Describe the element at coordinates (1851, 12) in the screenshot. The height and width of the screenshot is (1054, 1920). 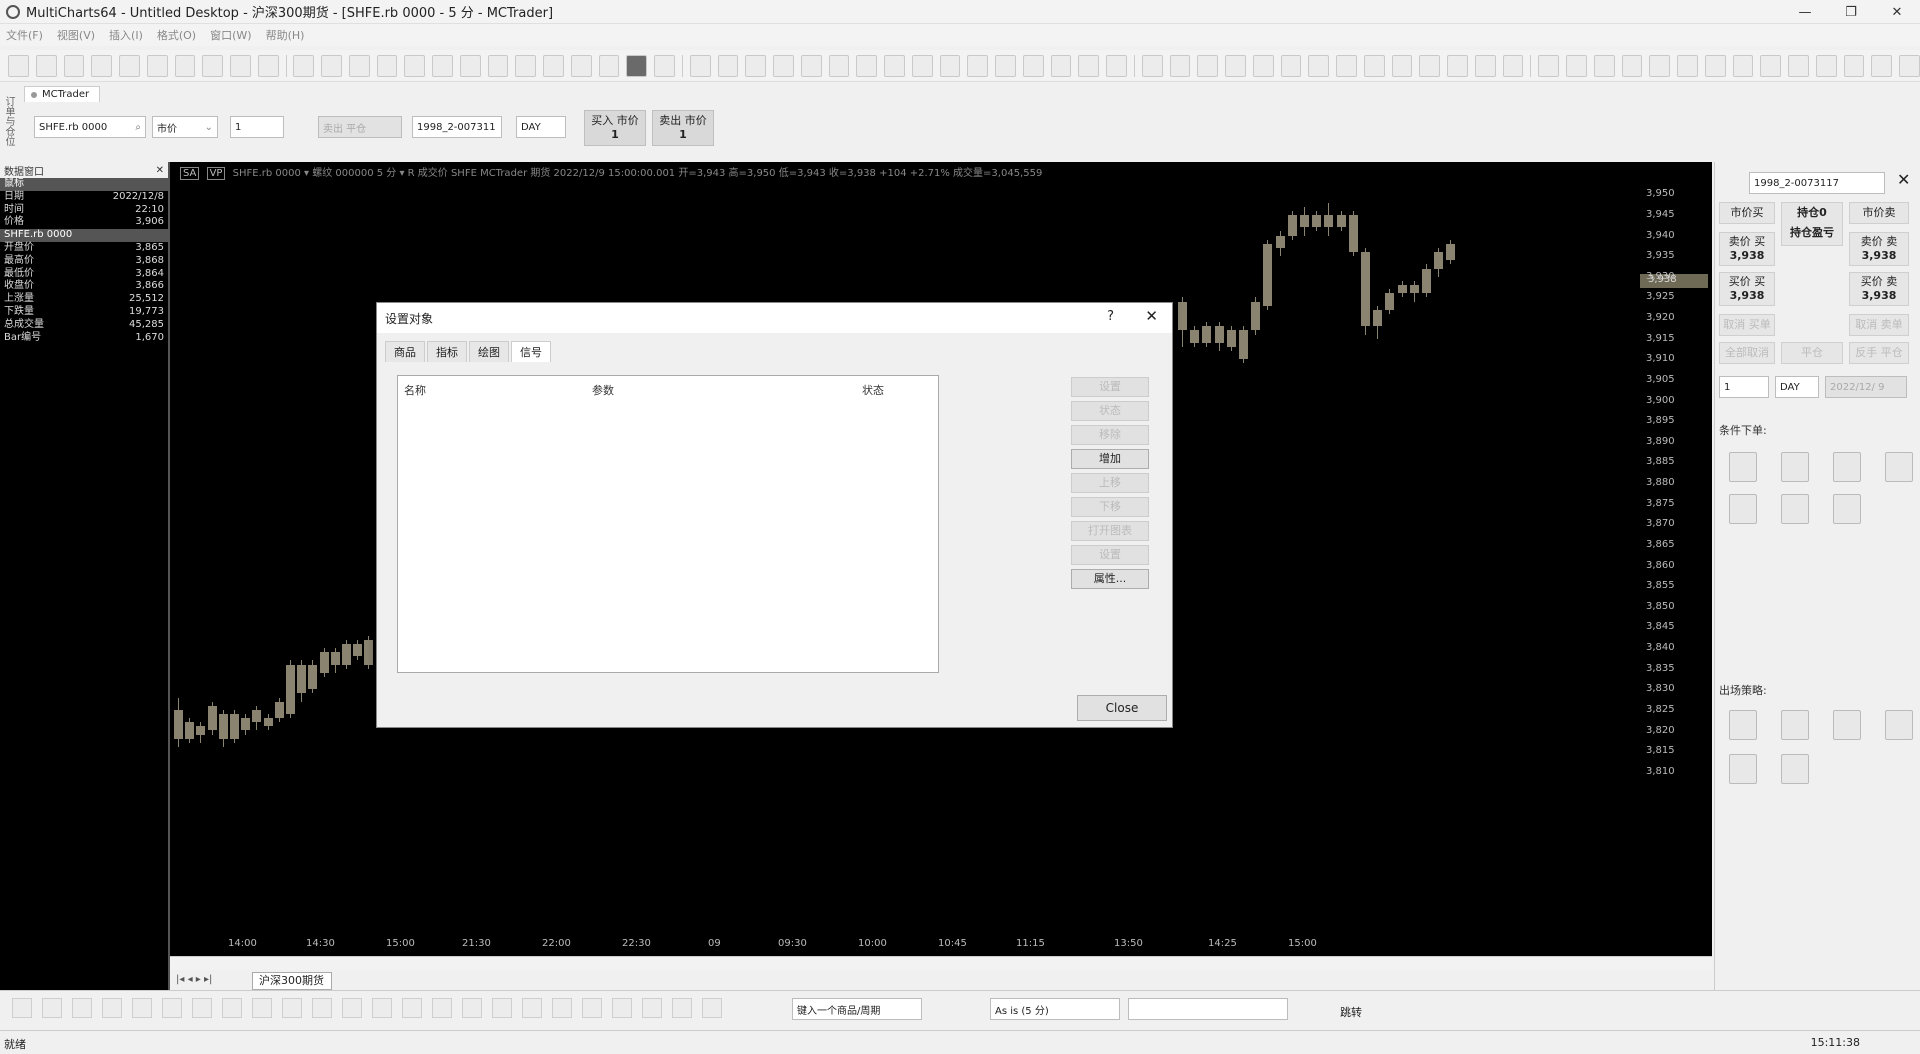
I see `maximize-button: ❐` at that location.